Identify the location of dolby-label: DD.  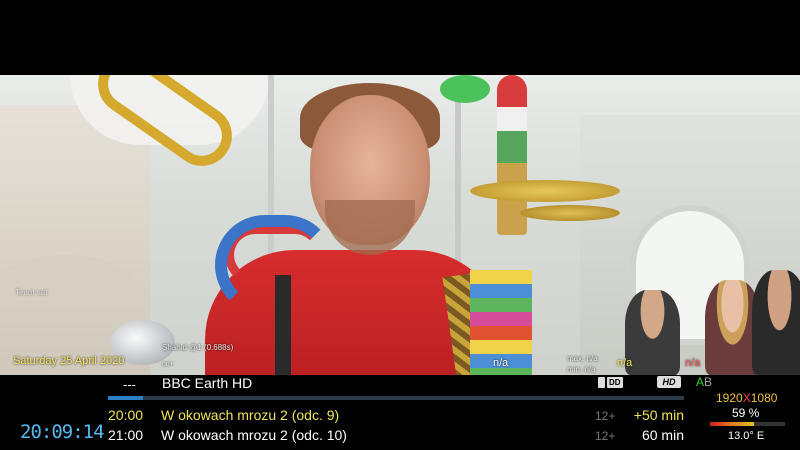
(615, 382).